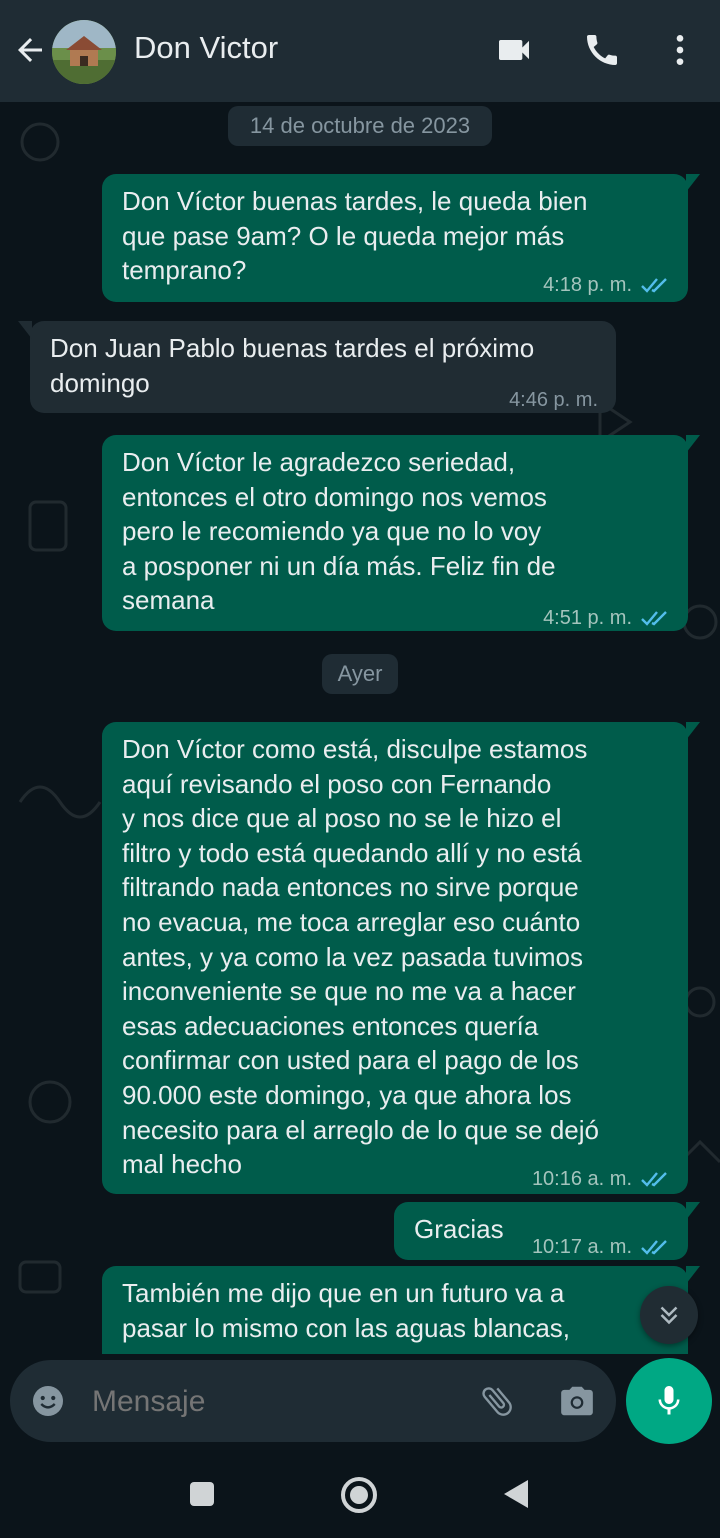 This screenshot has height=1538, width=720. What do you see at coordinates (581, 1247) in the screenshot?
I see `message-time: 10:17 a. m.` at bounding box center [581, 1247].